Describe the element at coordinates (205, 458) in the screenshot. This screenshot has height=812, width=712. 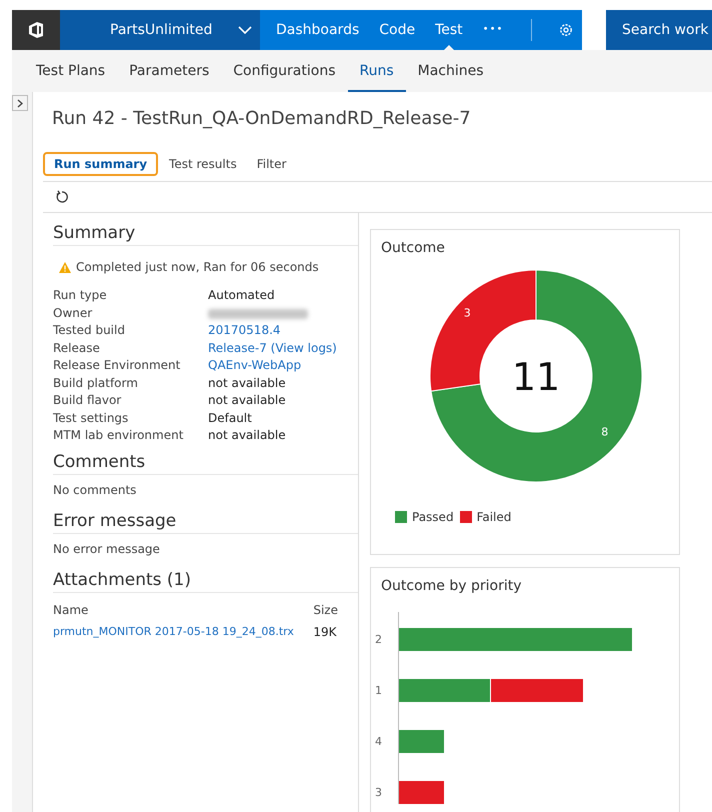
I see `section-heading: Comments` at that location.